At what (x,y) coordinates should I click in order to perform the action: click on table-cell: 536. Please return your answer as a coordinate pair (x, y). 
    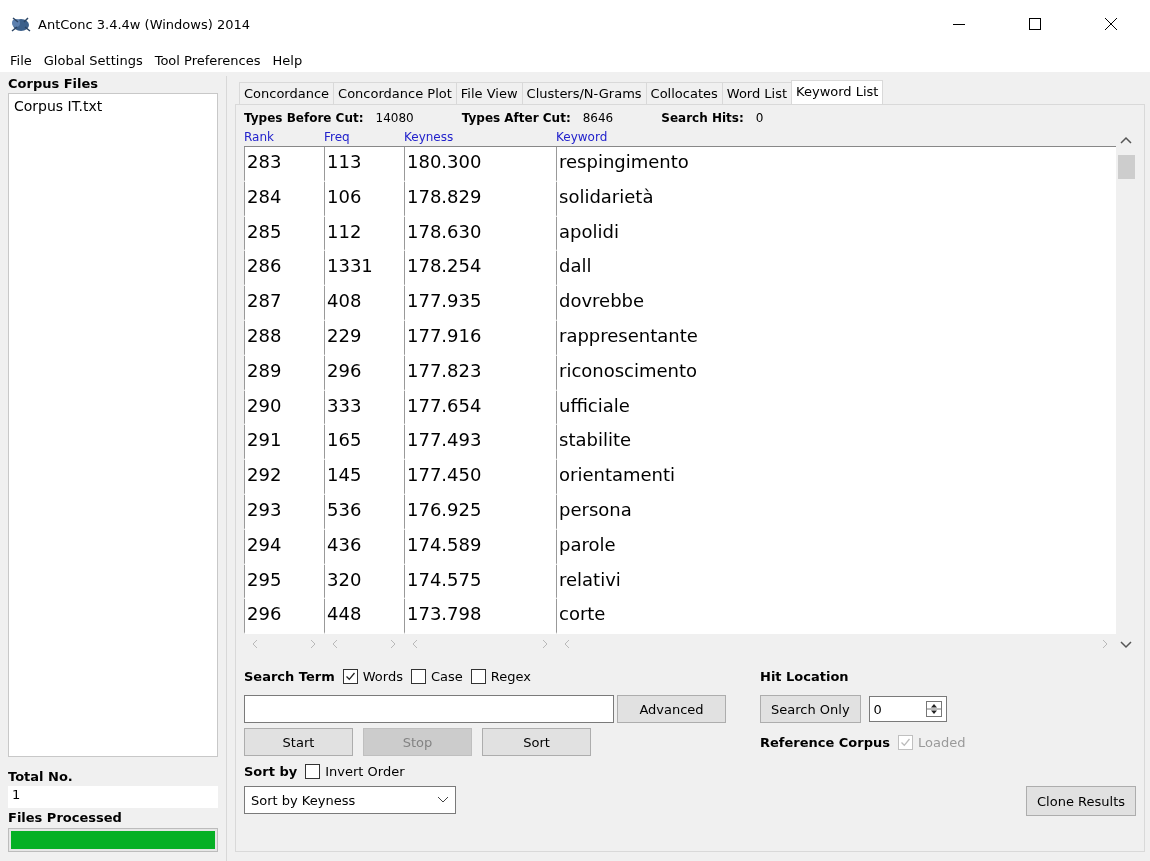
    Looking at the image, I should click on (364, 512).